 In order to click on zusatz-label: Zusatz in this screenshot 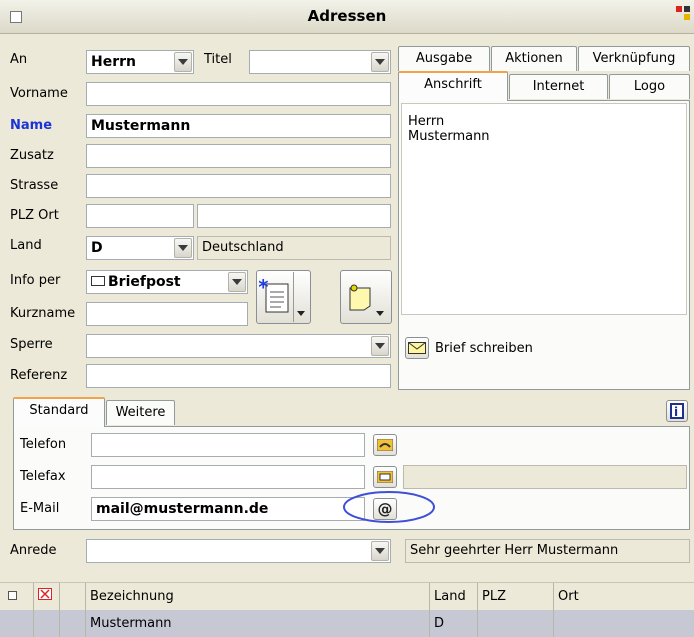, I will do `click(32, 155)`.